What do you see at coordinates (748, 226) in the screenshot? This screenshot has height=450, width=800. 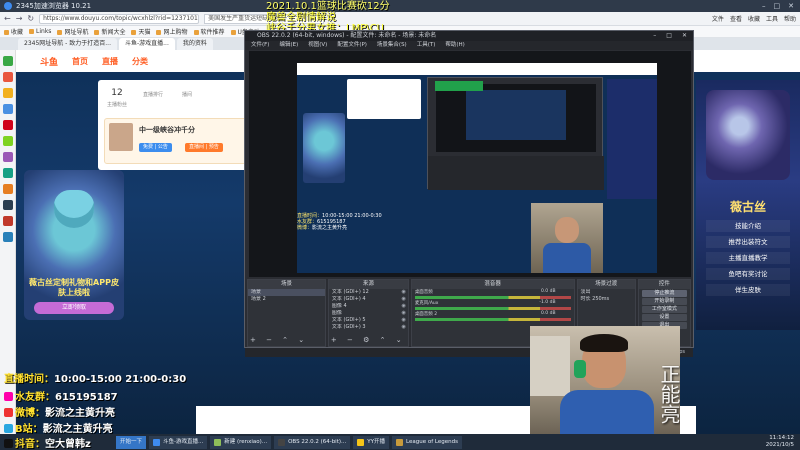 I see `right-banner-item: 技能介绍` at bounding box center [748, 226].